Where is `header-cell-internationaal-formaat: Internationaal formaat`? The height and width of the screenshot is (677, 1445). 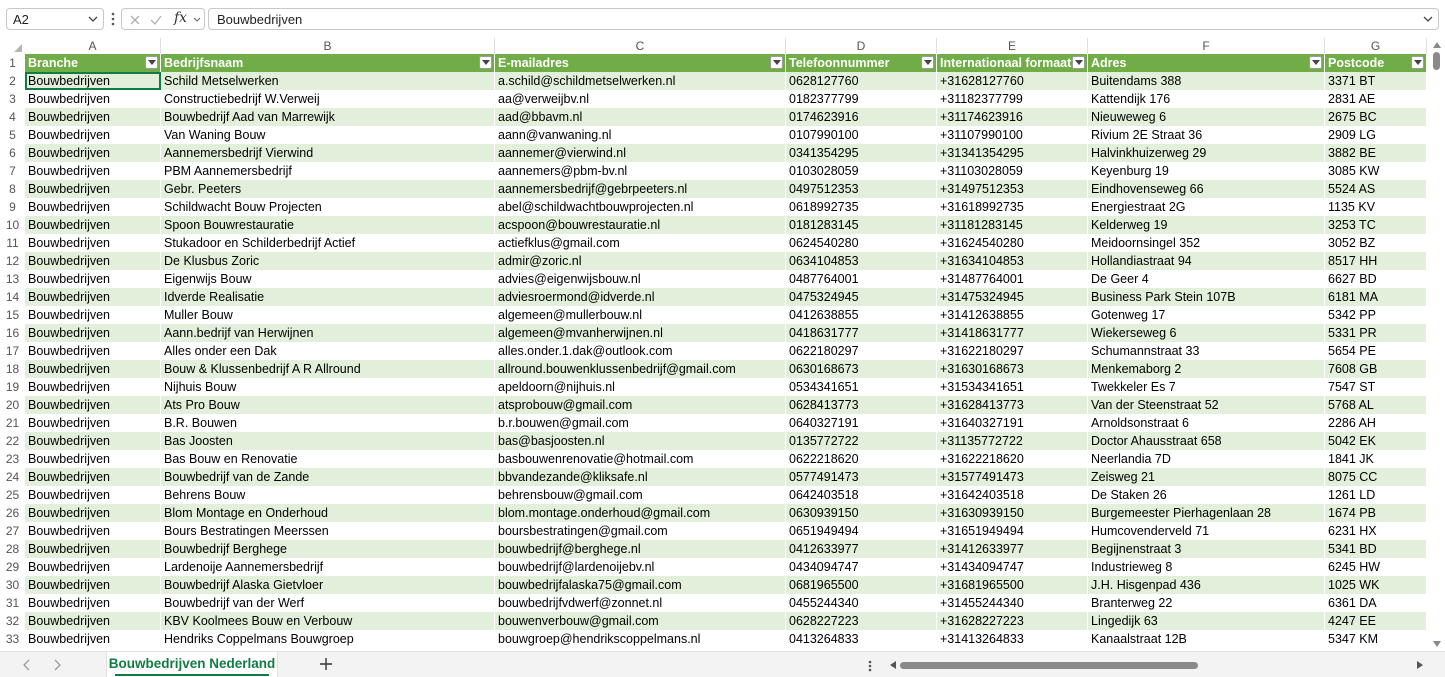
header-cell-internationaal-formaat: Internationaal formaat is located at coordinates (1012, 63).